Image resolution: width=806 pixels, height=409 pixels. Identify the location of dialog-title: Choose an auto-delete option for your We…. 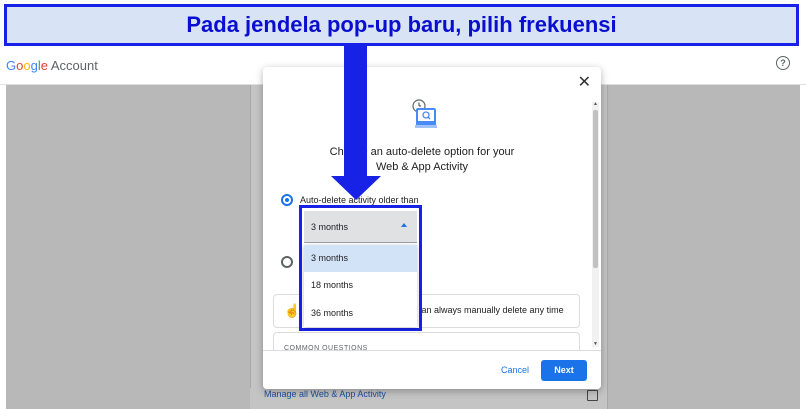
(422, 160).